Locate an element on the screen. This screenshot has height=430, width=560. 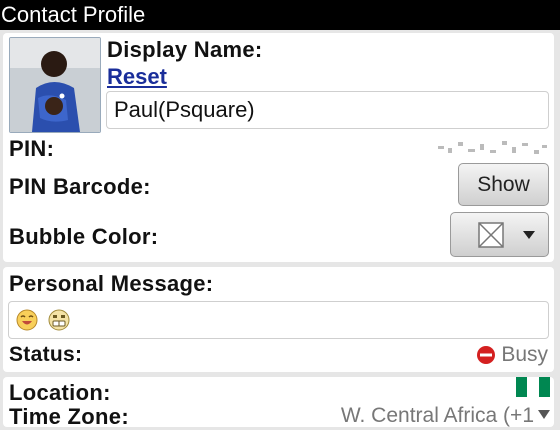
status-label: Status: is located at coordinates (46, 354).